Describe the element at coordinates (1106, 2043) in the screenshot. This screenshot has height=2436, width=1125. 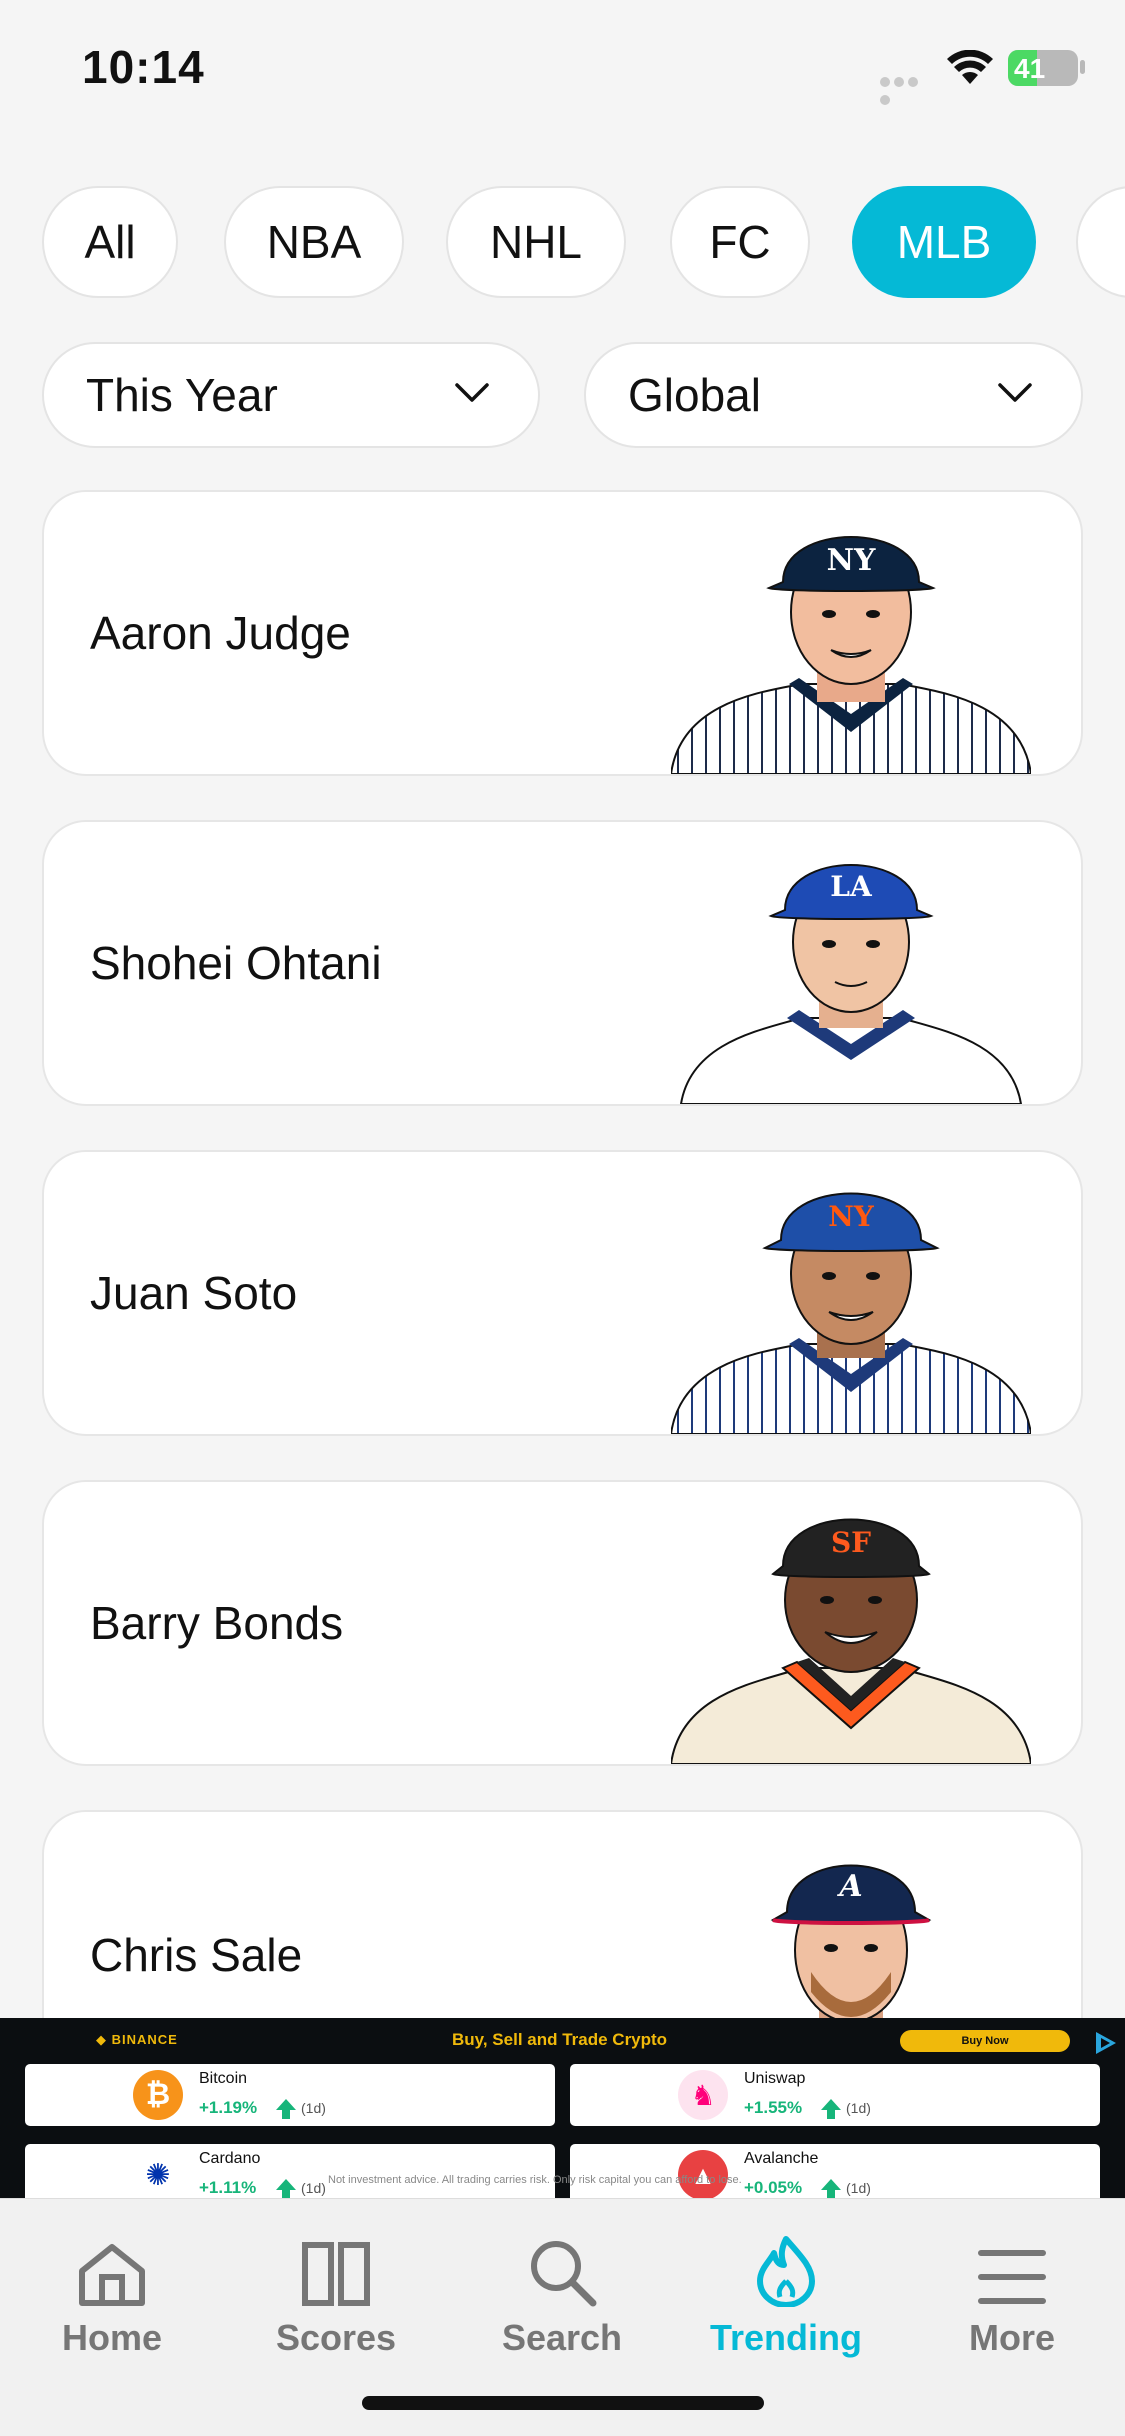
I see `adchoices-icon` at that location.